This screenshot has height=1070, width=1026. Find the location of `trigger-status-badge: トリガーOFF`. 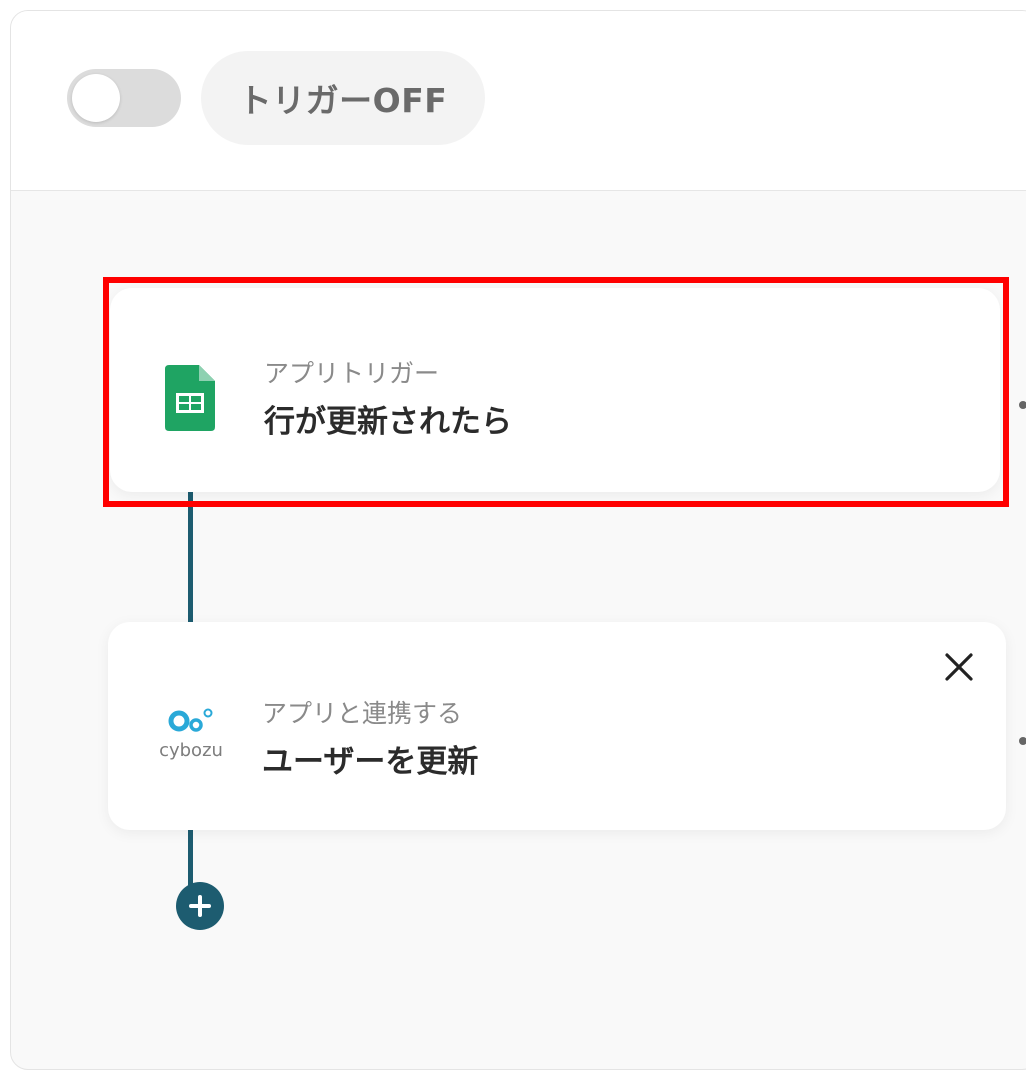

trigger-status-badge: トリガーOFF is located at coordinates (343, 98).